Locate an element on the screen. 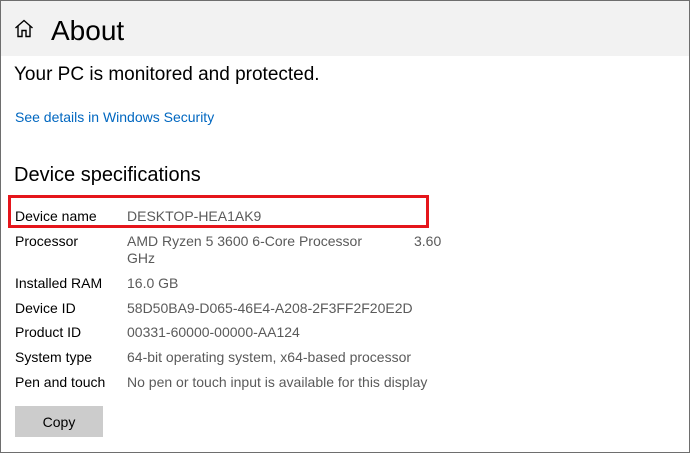 The width and height of the screenshot is (690, 453). device-id-value: 58D50BA9-D065-46E4-A208-2F3FF2F20E2D is located at coordinates (270, 308).